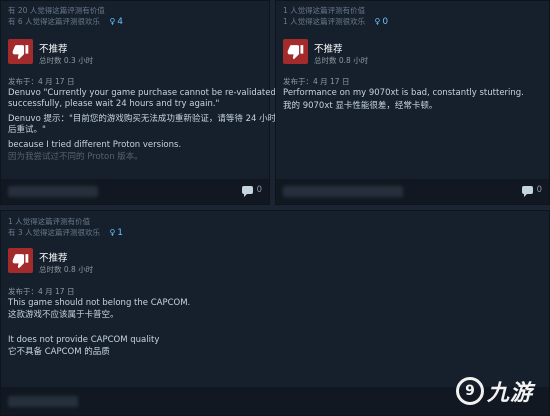 This screenshot has height=416, width=550. Describe the element at coordinates (469, 391) in the screenshot. I see `watermark-logo-icon: 9` at that location.